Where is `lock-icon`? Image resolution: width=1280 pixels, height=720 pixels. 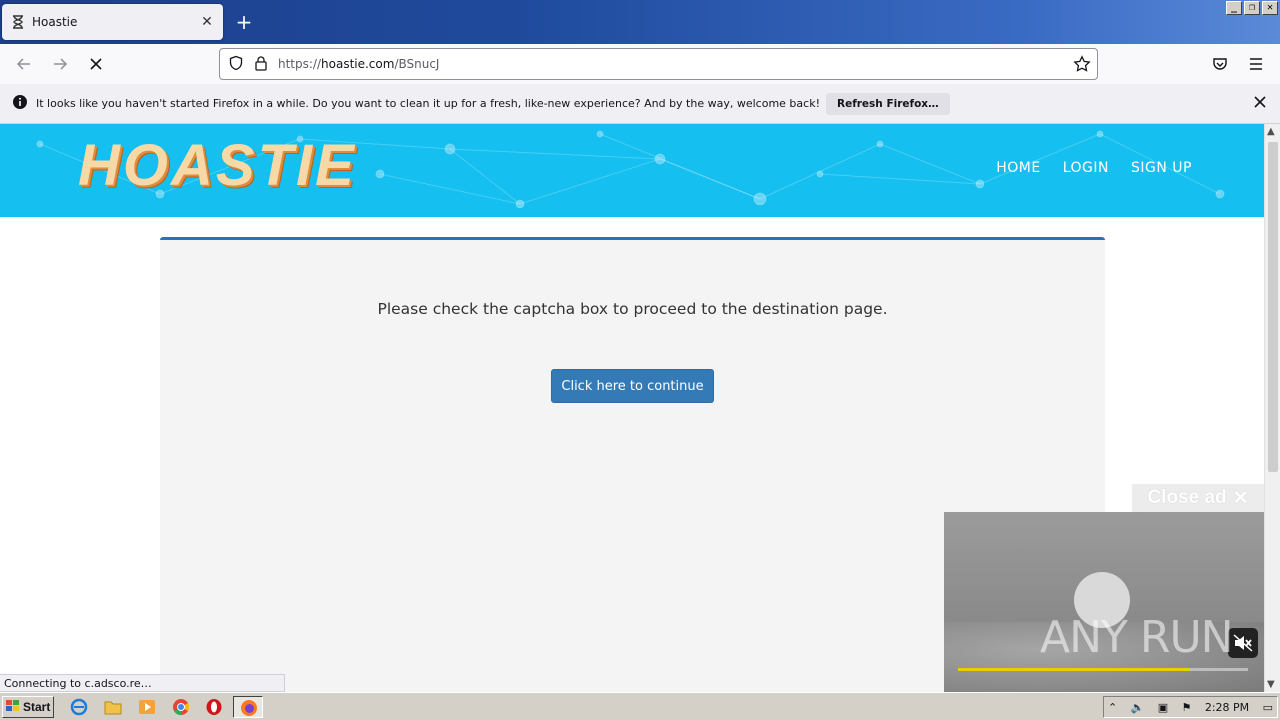 lock-icon is located at coordinates (261, 64).